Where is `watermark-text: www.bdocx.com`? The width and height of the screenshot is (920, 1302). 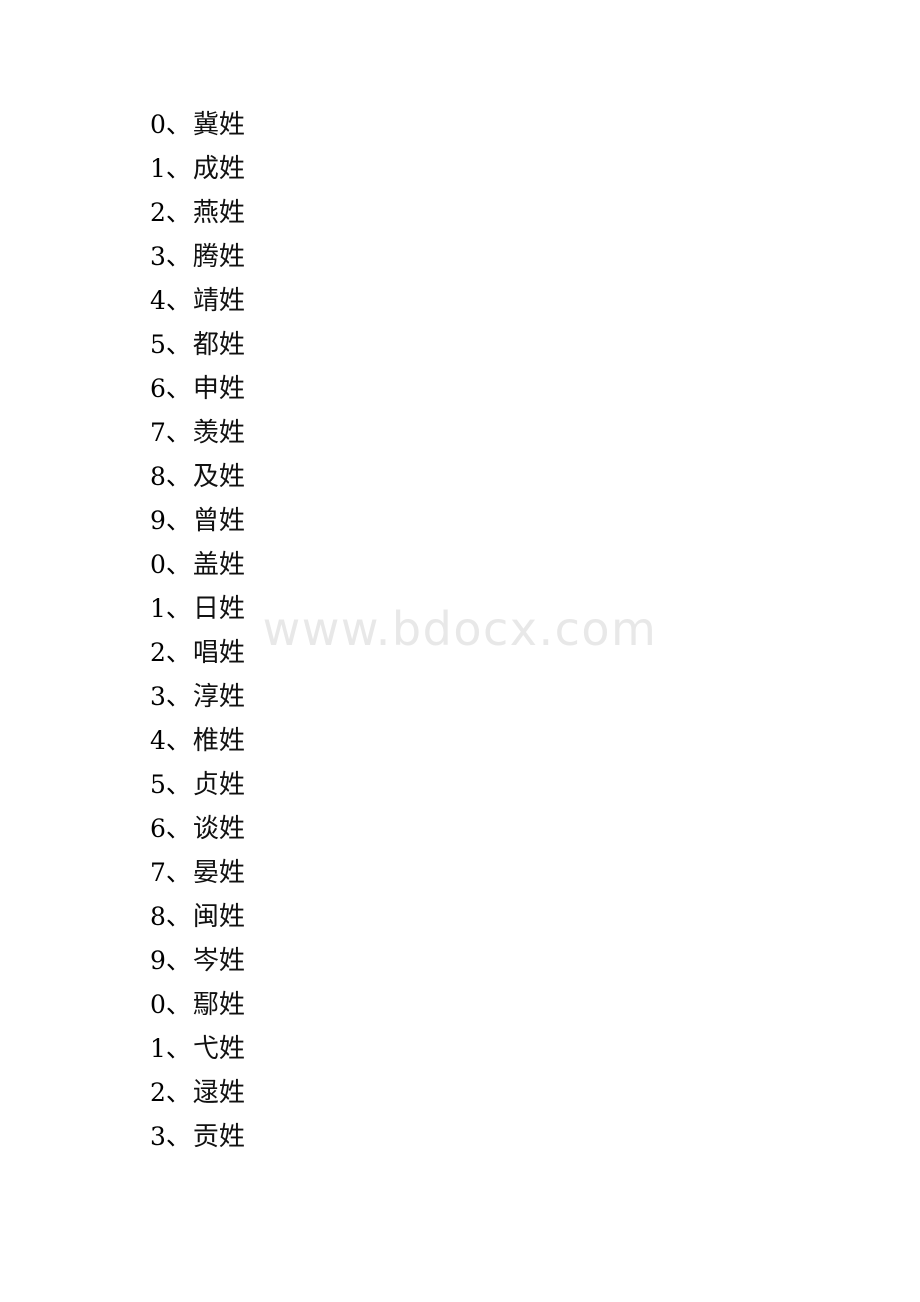 watermark-text: www.bdocx.com is located at coordinates (460, 629).